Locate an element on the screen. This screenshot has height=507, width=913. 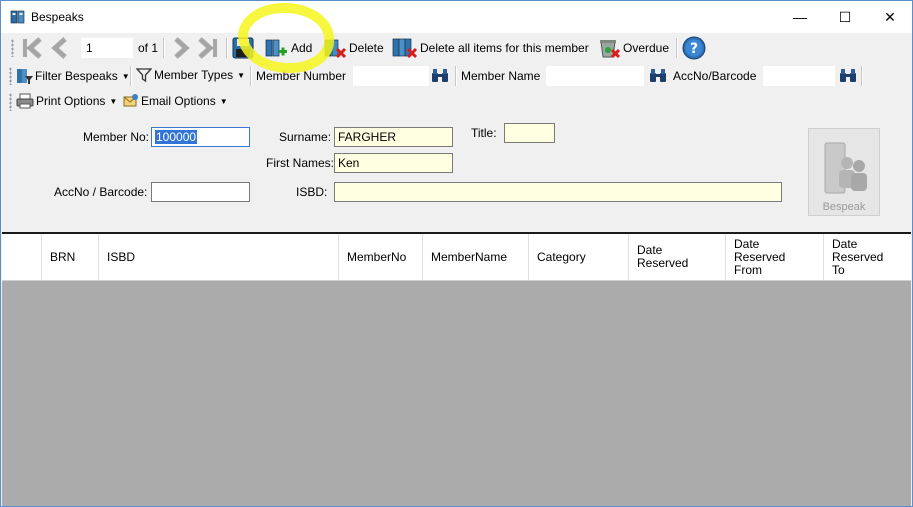
add-book-icon is located at coordinates (276, 48).